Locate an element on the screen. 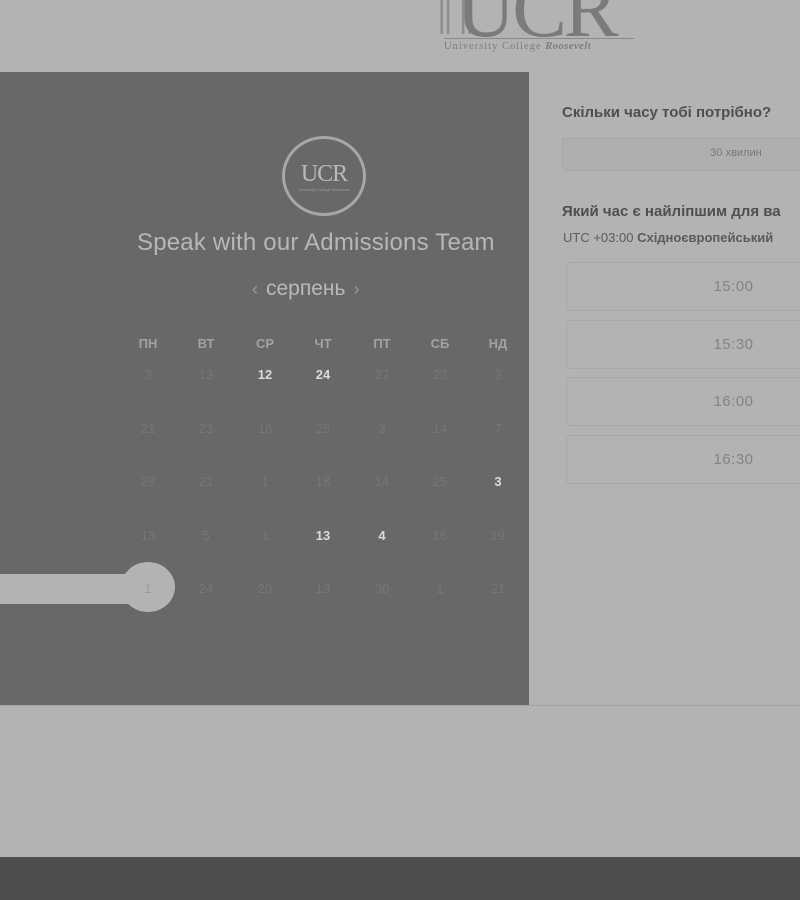  calendar-day: 30 is located at coordinates (382, 588).